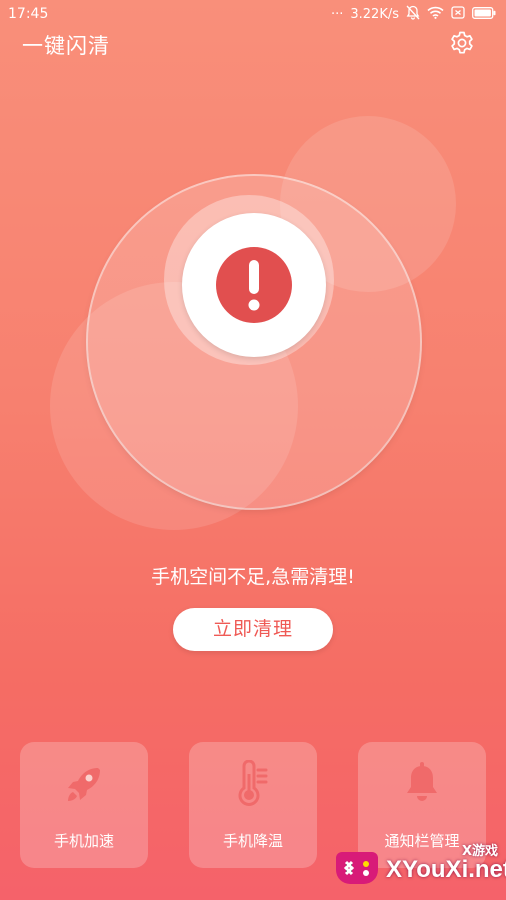  What do you see at coordinates (374, 14) in the screenshot?
I see `net-speed: 3.22K/s` at bounding box center [374, 14].